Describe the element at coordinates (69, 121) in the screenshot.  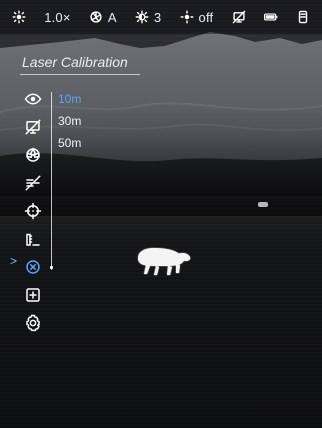
I see `option-30m: 30m` at that location.